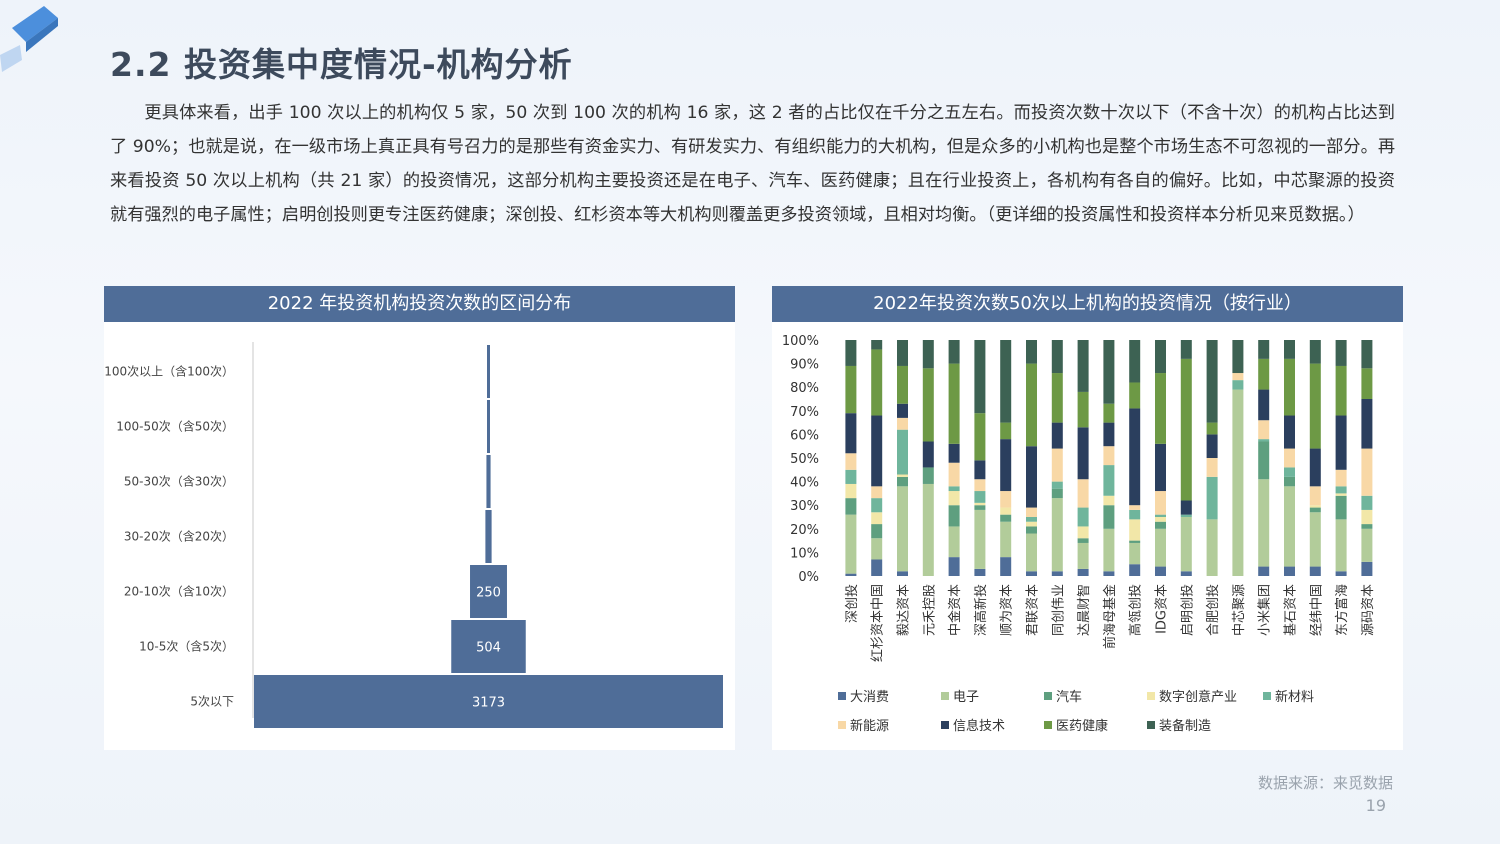 This screenshot has height=844, width=1500. What do you see at coordinates (488, 593) in the screenshot?
I see `funnel-data-label: 250` at bounding box center [488, 593].